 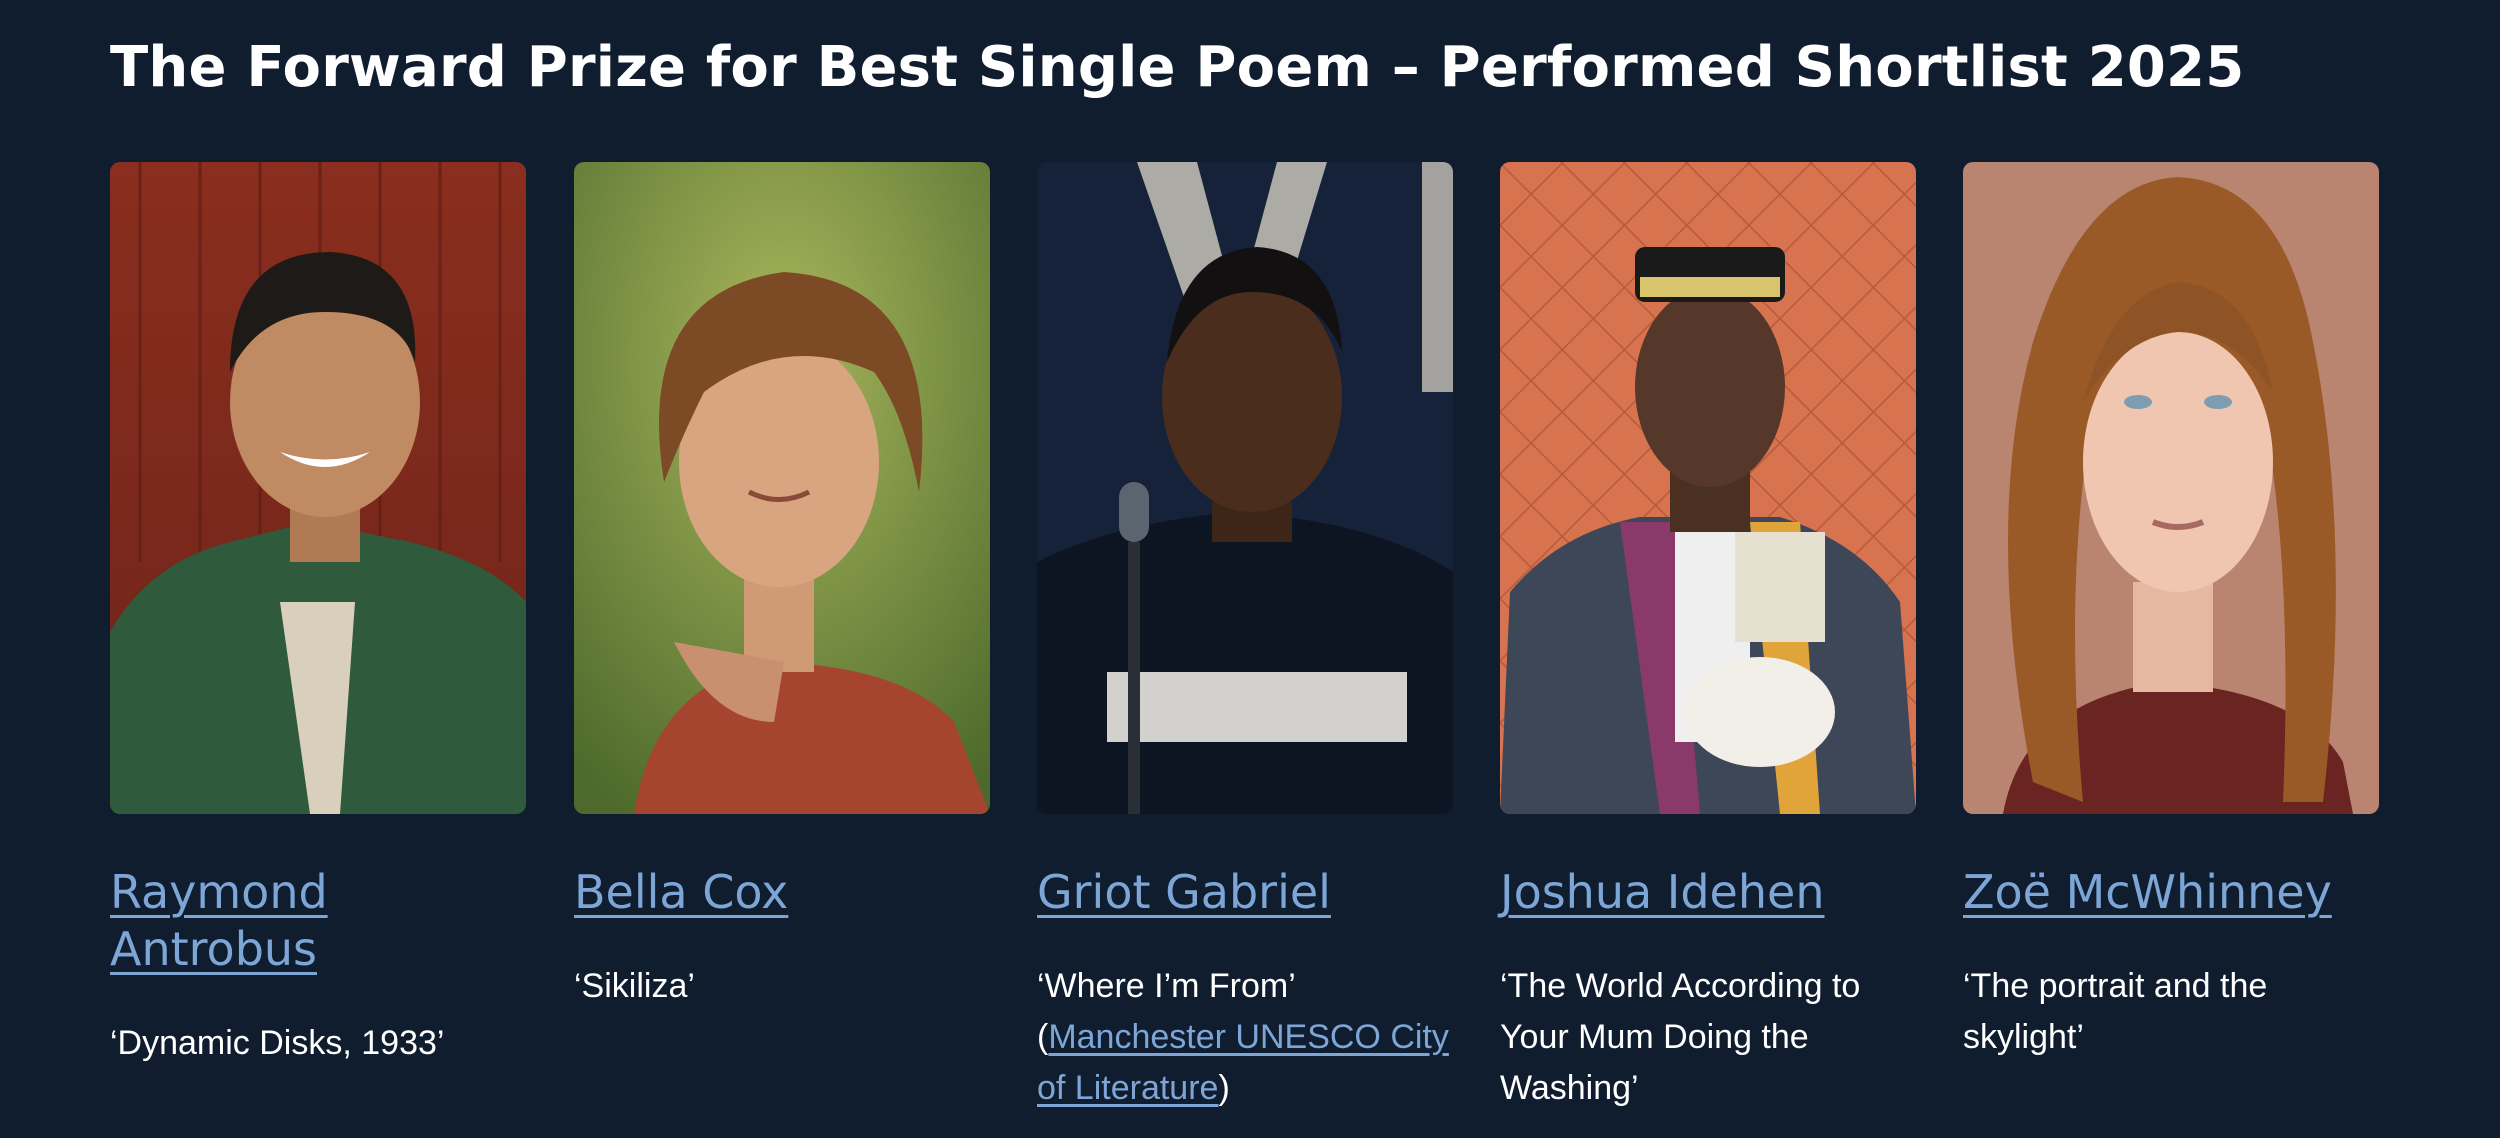 I want to click on poet-name-line1: Raymond, so click(x=219, y=892).